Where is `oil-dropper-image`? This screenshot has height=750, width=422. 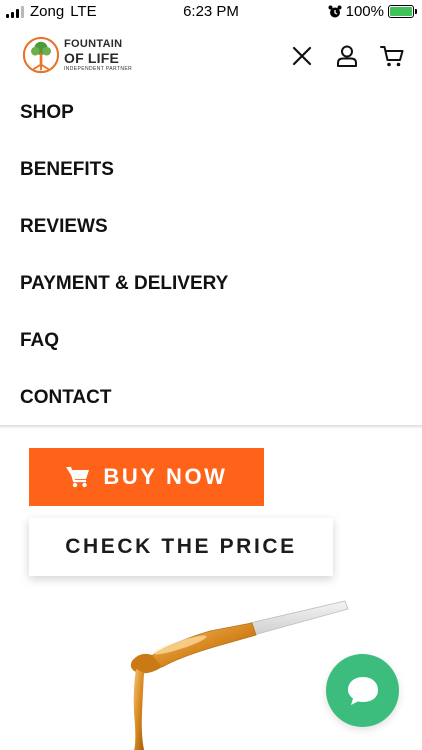 oil-dropper-image is located at coordinates (239, 675).